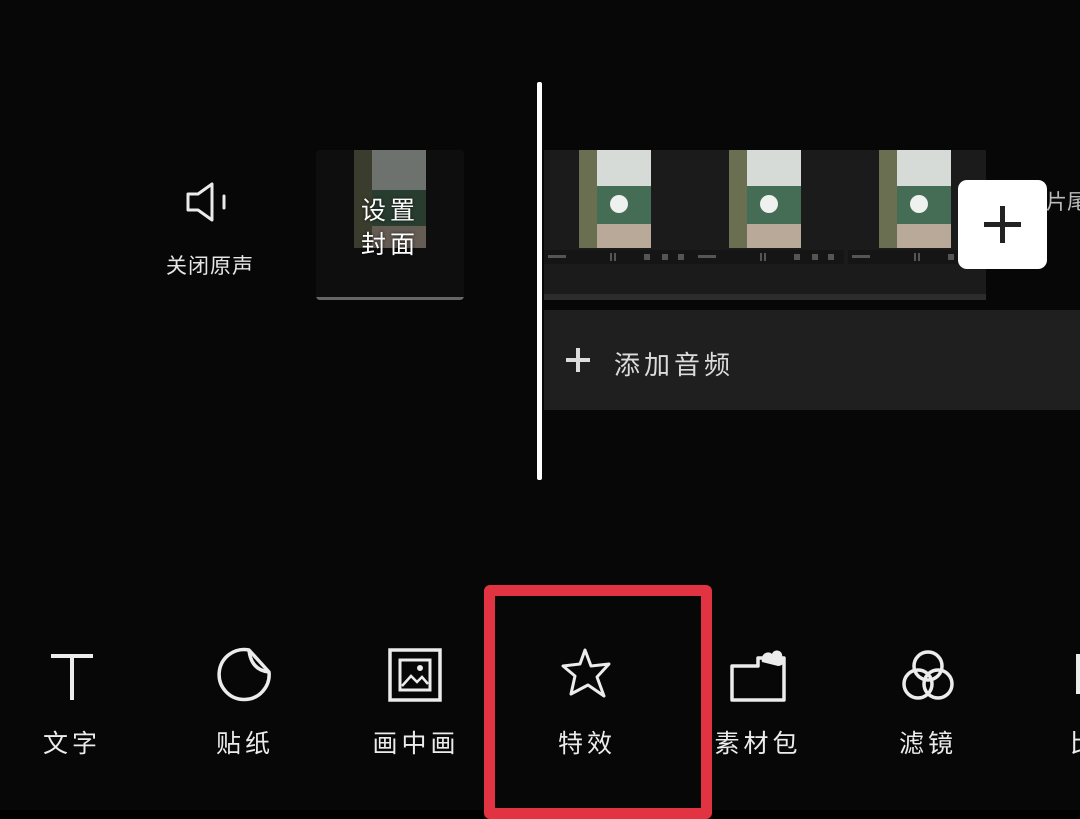  I want to click on video-track, so click(765, 225).